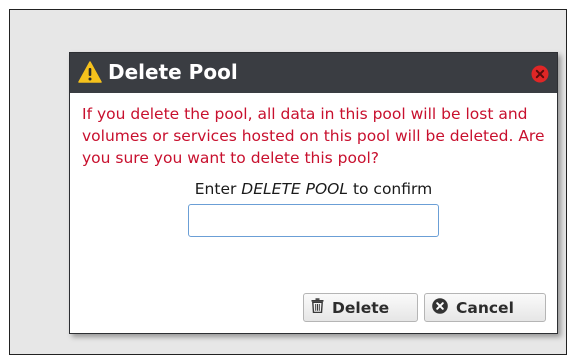 Image resolution: width=577 pixels, height=364 pixels. Describe the element at coordinates (317, 307) in the screenshot. I see `trash-icon` at that location.